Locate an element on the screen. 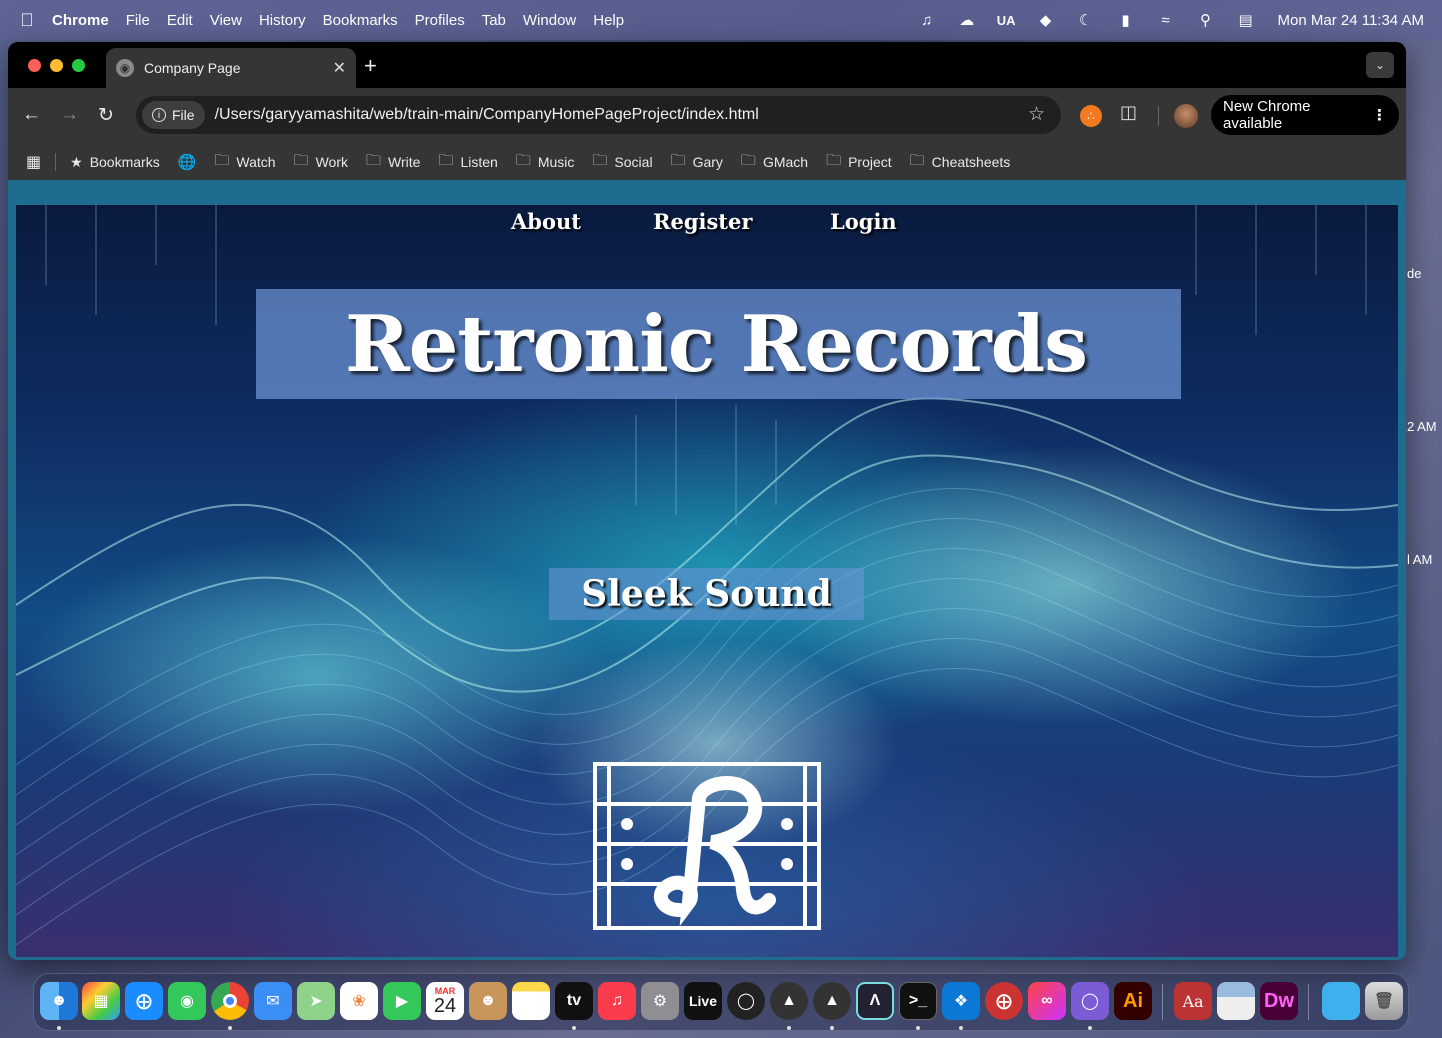  ua-console-icon: ▲ is located at coordinates (832, 1001).